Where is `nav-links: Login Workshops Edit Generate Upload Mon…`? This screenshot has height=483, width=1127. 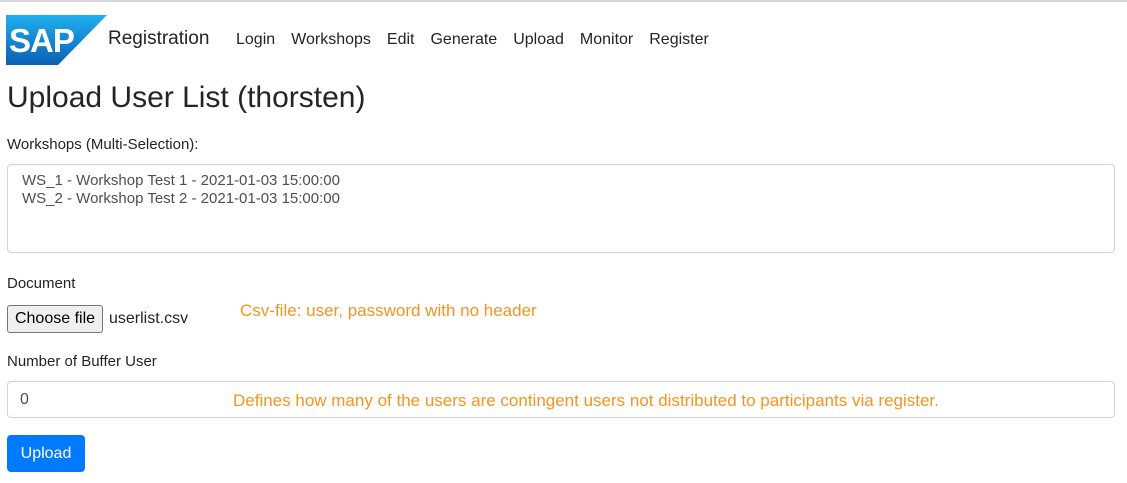 nav-links: Login Workshops Edit Generate Upload Mon… is located at coordinates (480, 40).